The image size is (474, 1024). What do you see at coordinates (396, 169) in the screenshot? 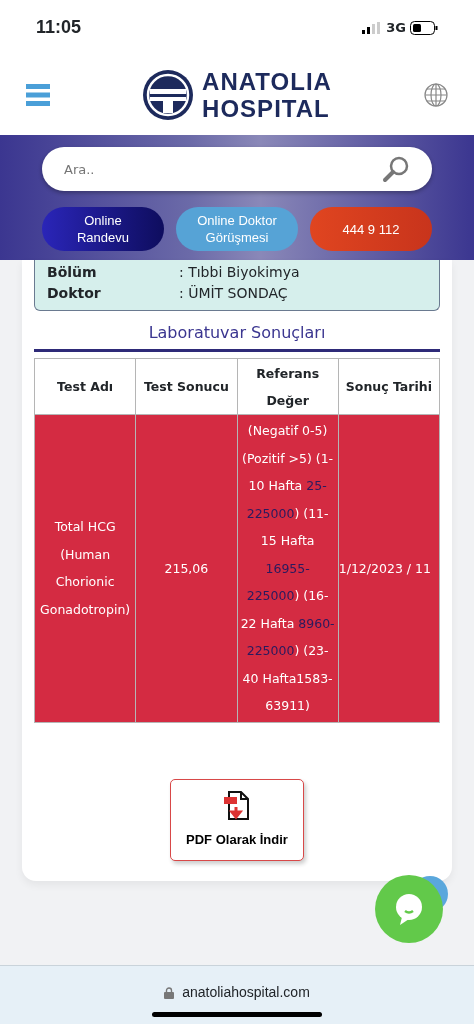
I see `search-icon` at bounding box center [396, 169].